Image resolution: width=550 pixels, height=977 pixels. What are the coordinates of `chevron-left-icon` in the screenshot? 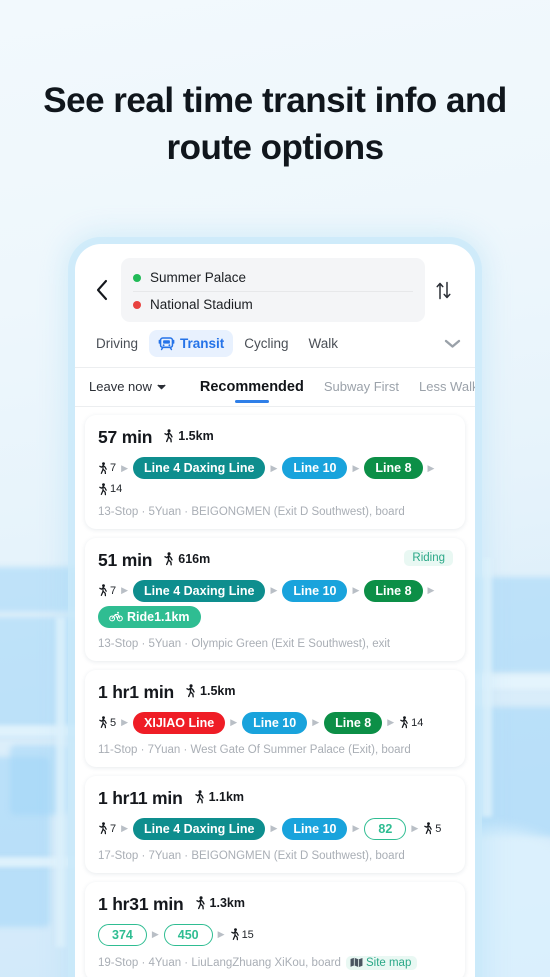 It's located at (102, 290).